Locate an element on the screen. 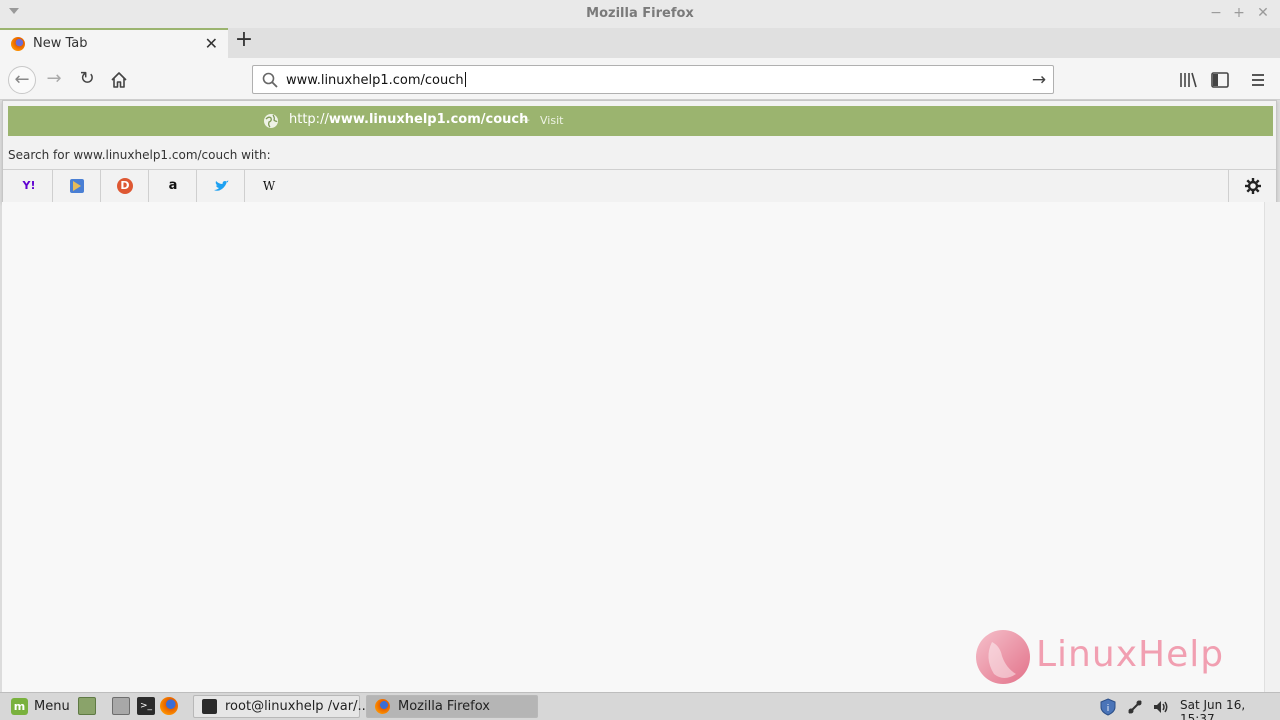 This screenshot has width=1280, height=720. firefox-launcher-icon is located at coordinates (169, 706).